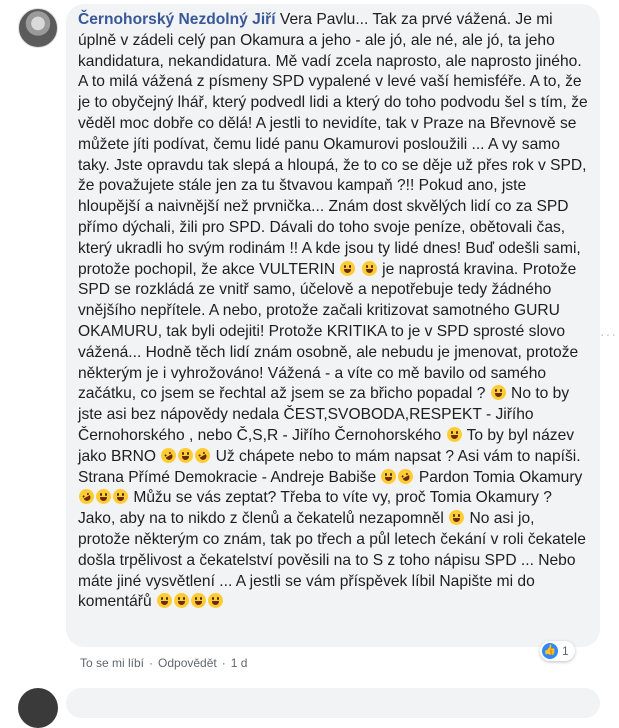 The height and width of the screenshot is (728, 619). Describe the element at coordinates (333, 703) in the screenshot. I see `next-comment-bubble` at that location.